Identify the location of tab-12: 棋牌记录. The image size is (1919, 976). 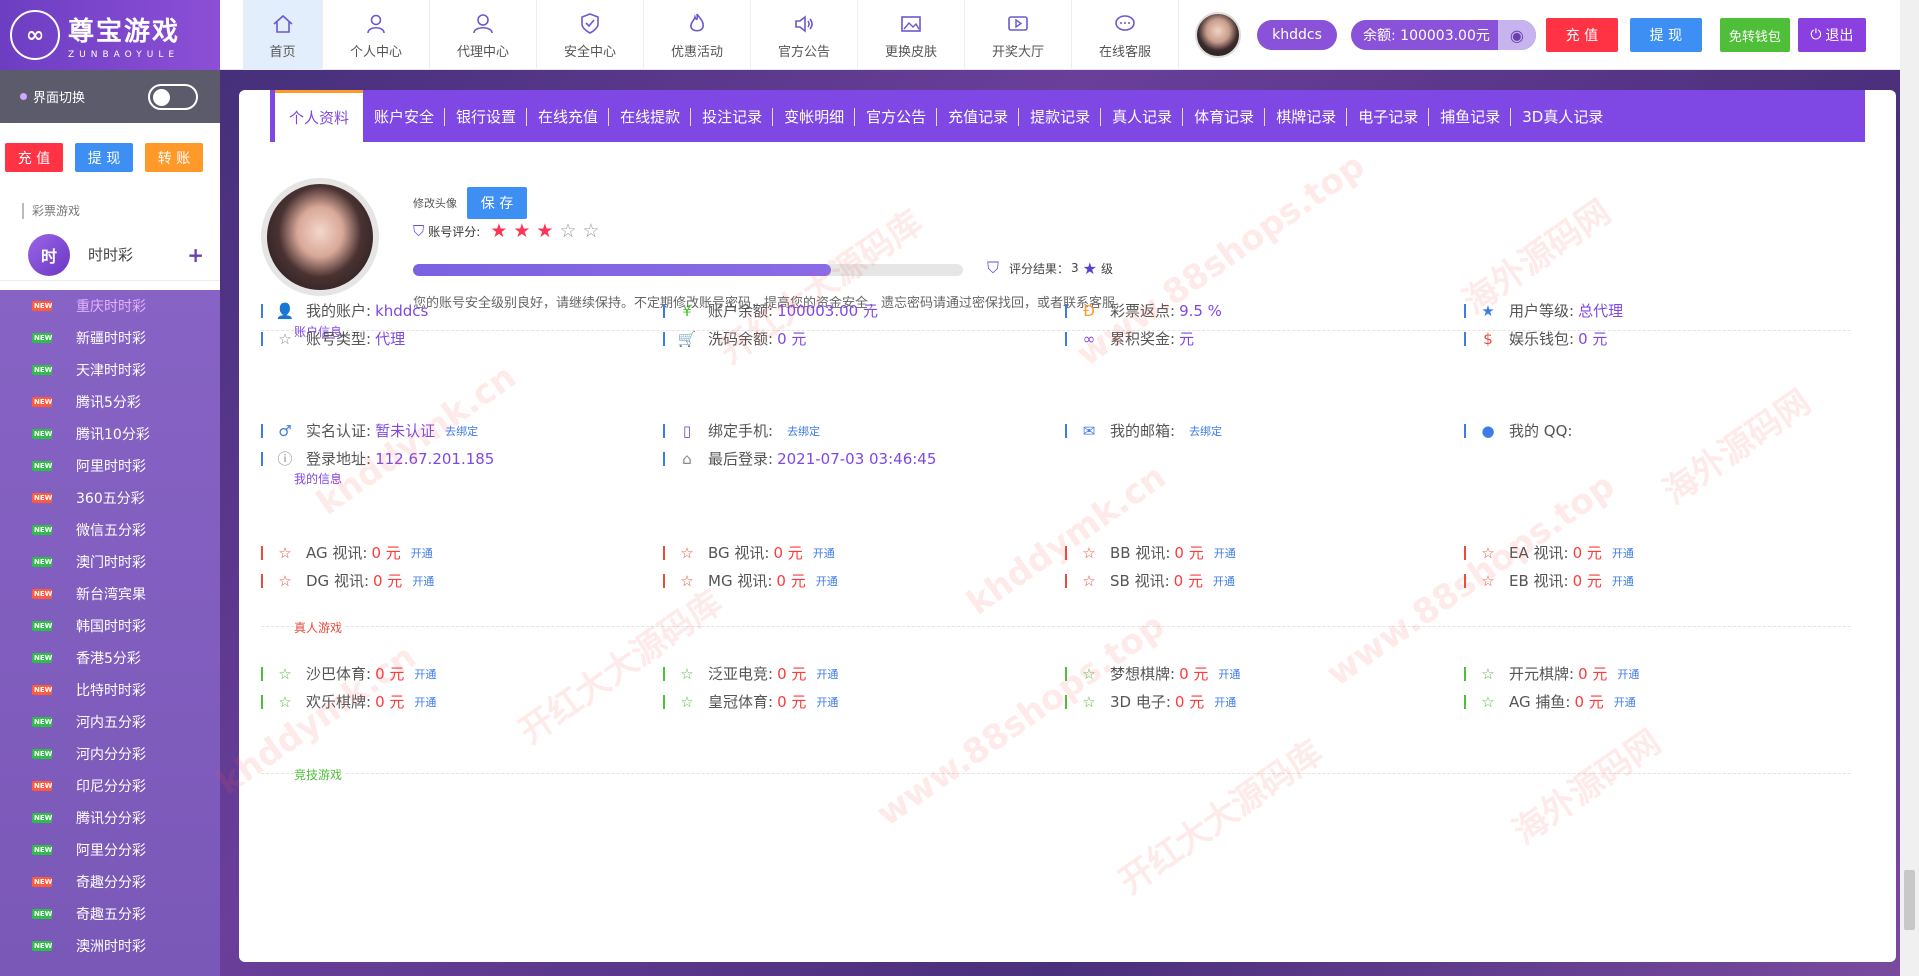
(1306, 116).